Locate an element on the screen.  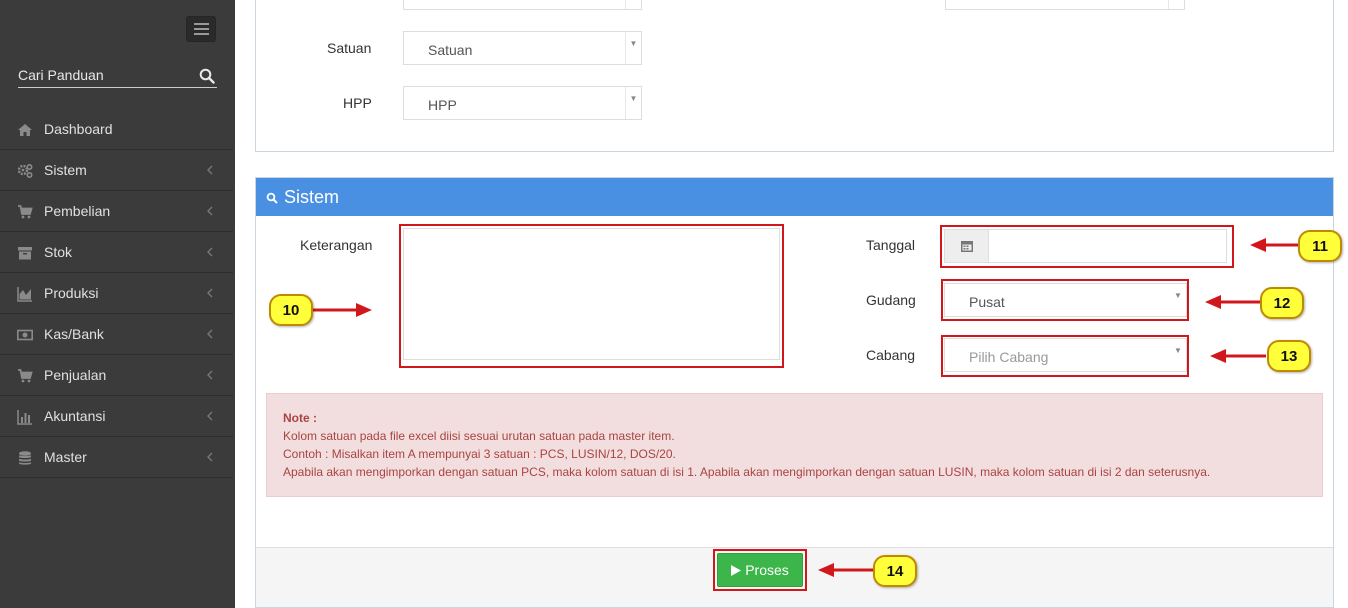
sidebar-item-produksi: Produksi is located at coordinates (116, 293).